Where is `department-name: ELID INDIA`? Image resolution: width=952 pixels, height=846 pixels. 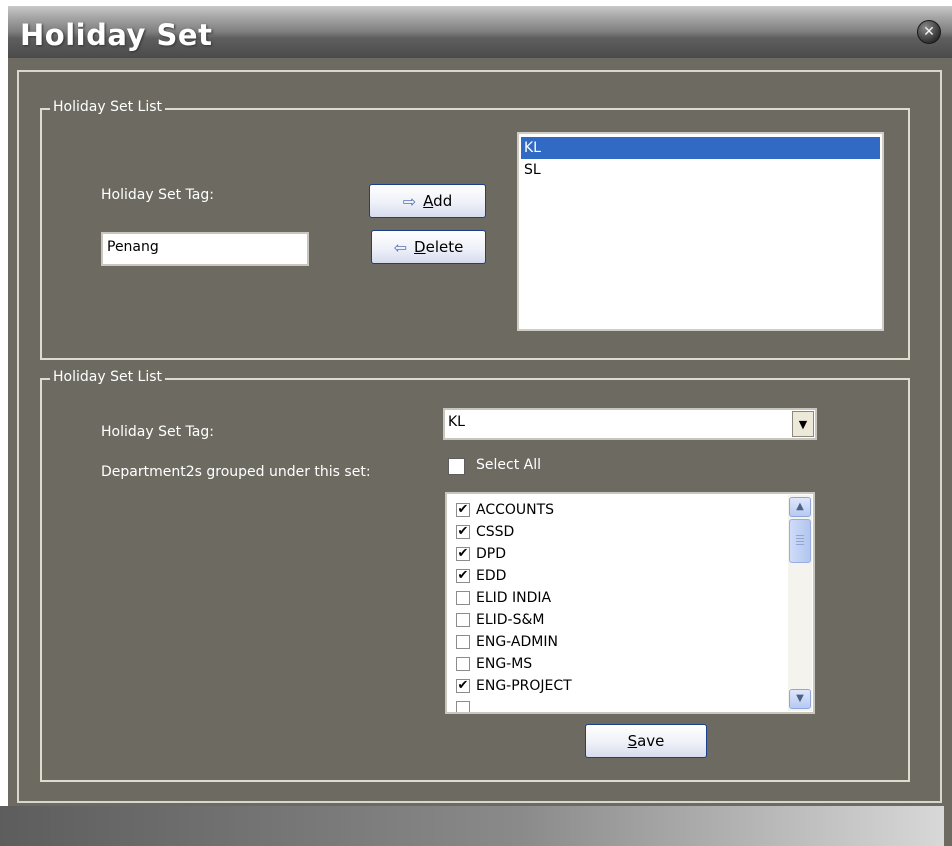
department-name: ELID INDIA is located at coordinates (514, 598).